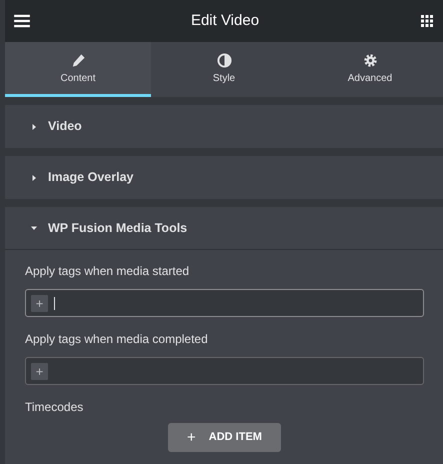 This screenshot has width=443, height=464. What do you see at coordinates (78, 69) in the screenshot?
I see `tab: Content` at bounding box center [78, 69].